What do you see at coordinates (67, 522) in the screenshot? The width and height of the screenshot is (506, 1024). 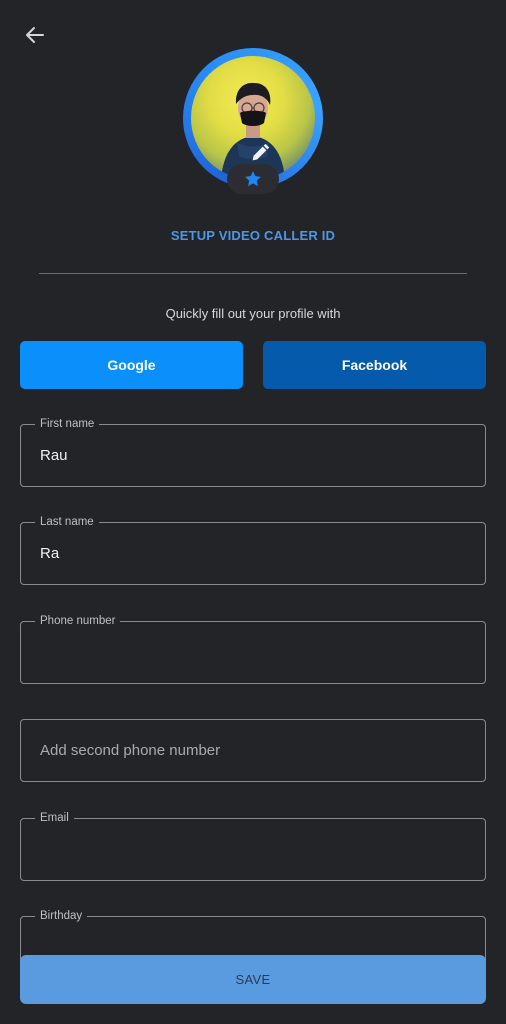 I see `last-name-label: Last name` at bounding box center [67, 522].